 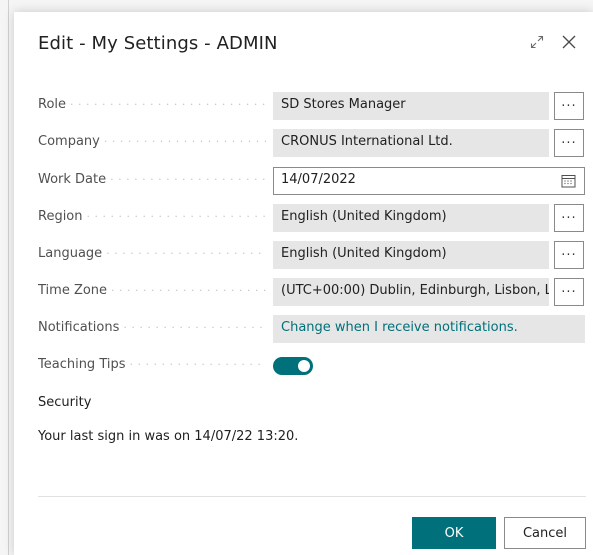 What do you see at coordinates (158, 43) in the screenshot?
I see `dialog-title: Edit - My Settings - ADMIN` at bounding box center [158, 43].